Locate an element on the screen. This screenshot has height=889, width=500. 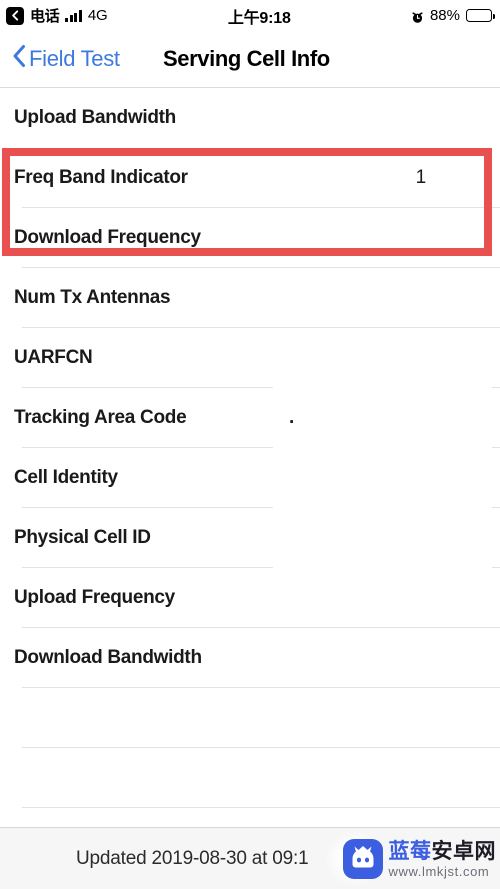
status-bar-clock: 上午9:18 is located at coordinates (259, 18).